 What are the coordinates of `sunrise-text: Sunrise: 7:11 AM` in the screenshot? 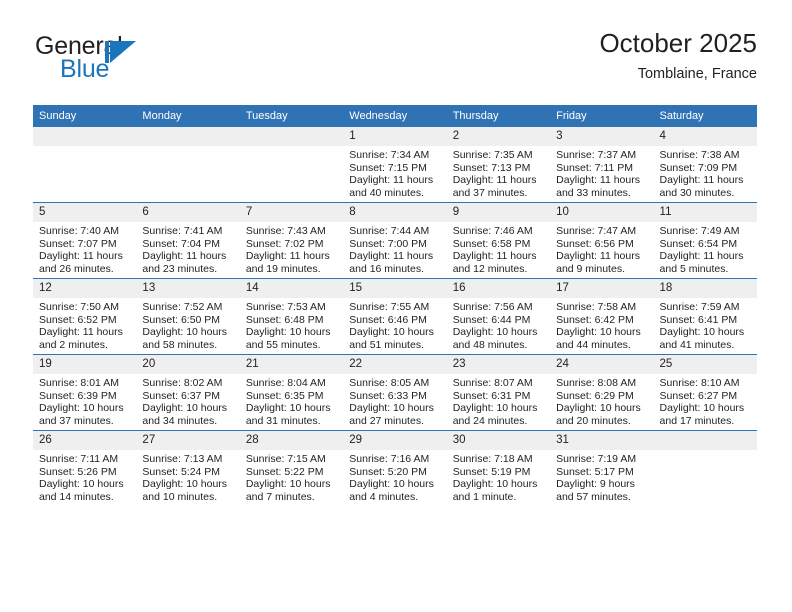 It's located at (79, 459).